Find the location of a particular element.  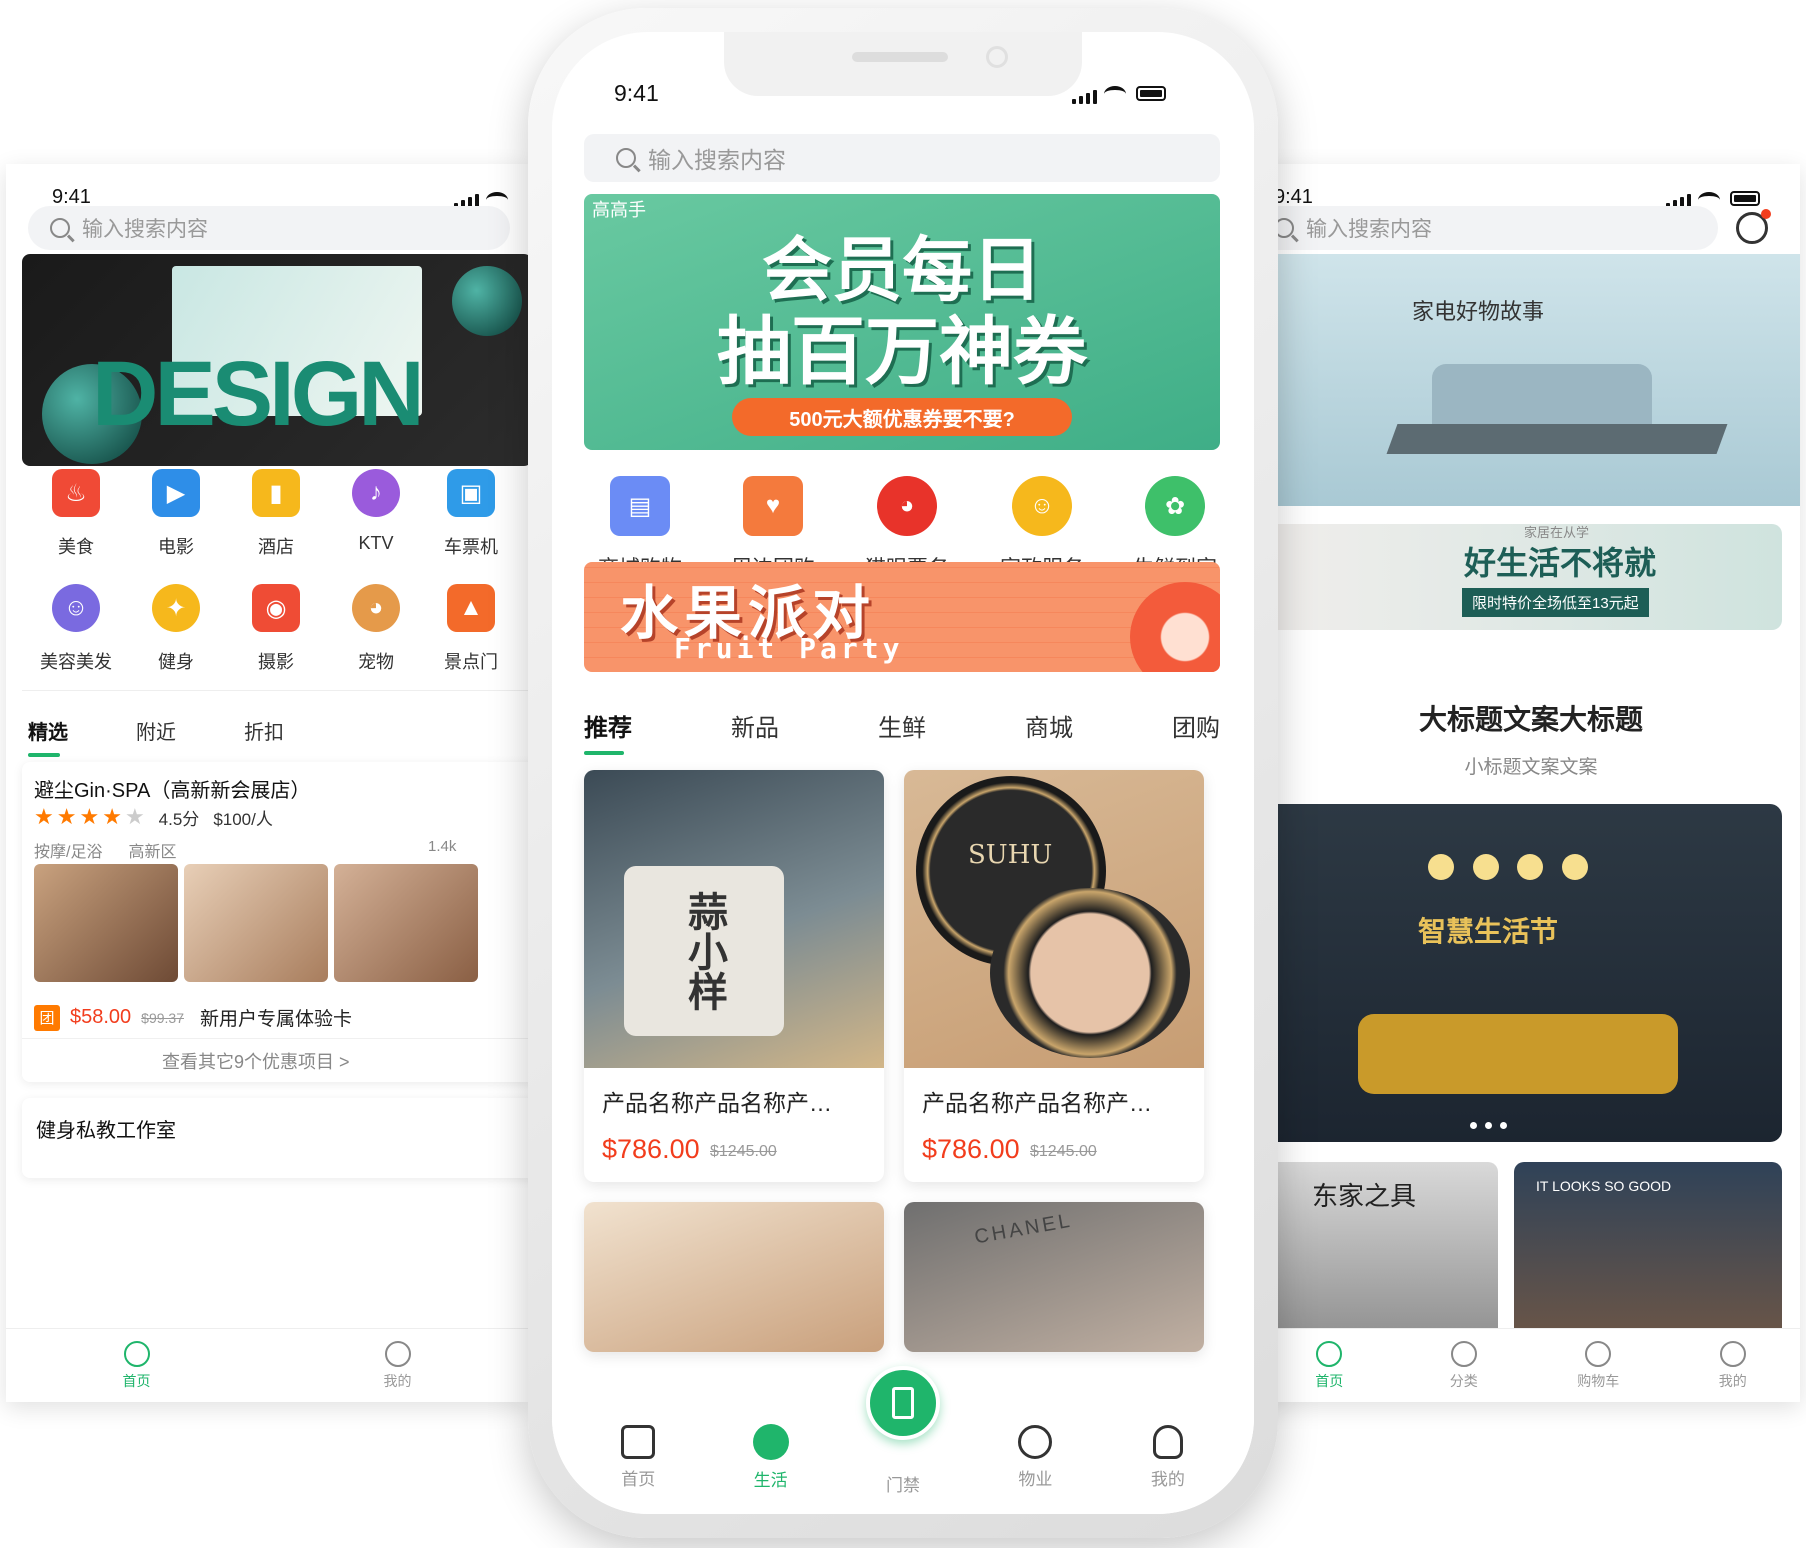

tab-featured: 精选 is located at coordinates (48, 736).